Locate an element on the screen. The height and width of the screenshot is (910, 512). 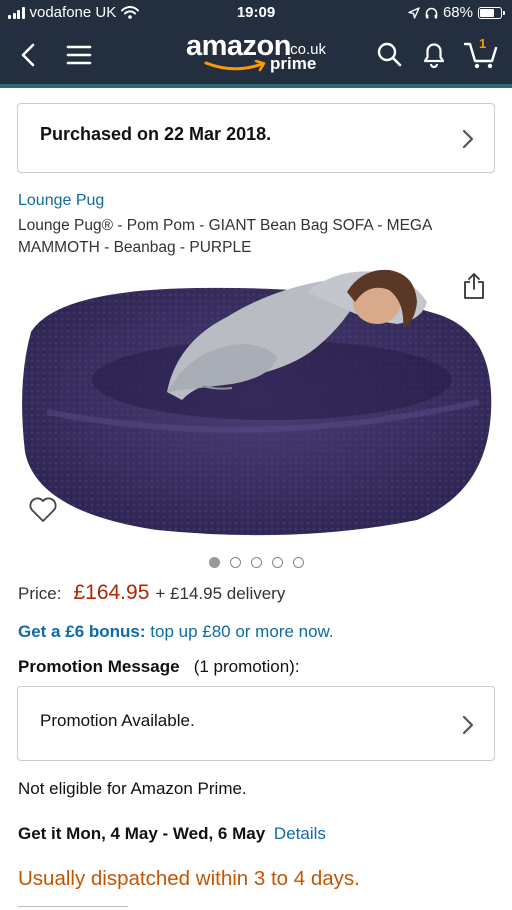
delivery-charge: + £14.95 delivery is located at coordinates (220, 593).